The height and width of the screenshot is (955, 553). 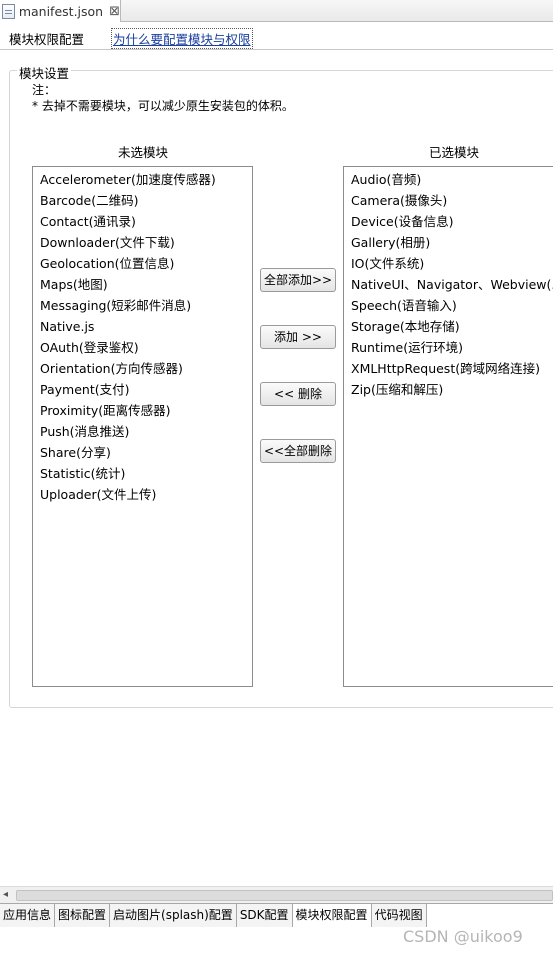 I want to click on bottom-tab: 启动图片(splash)配置, so click(x=173, y=915).